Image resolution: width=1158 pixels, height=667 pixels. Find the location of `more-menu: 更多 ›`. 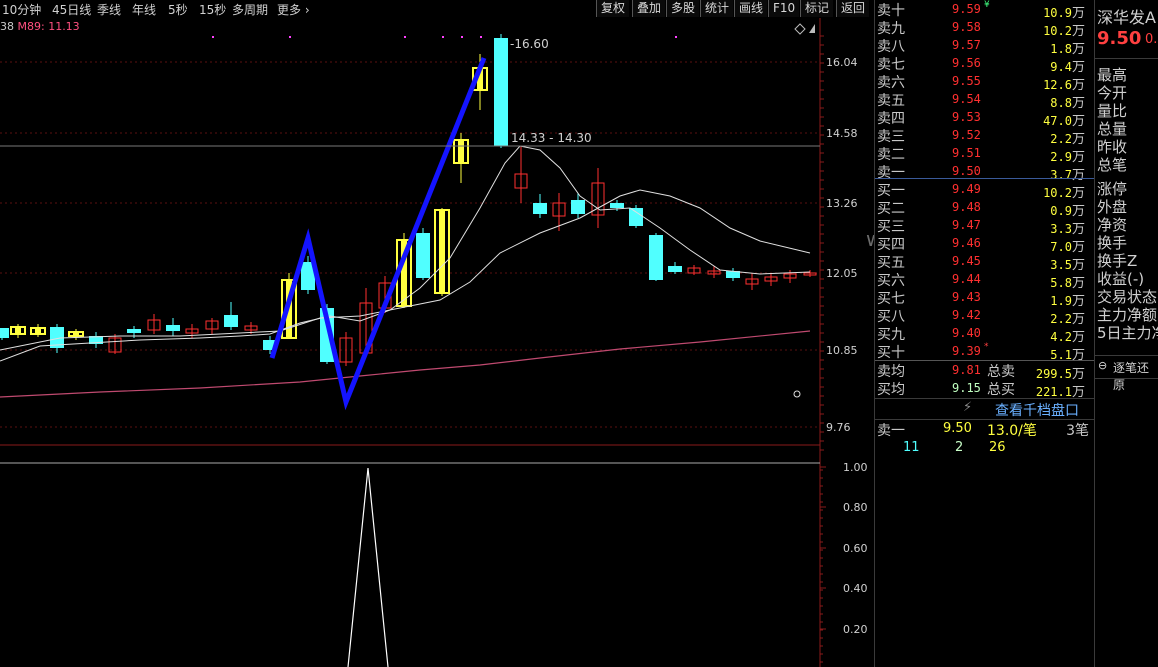

more-menu: 更多 › is located at coordinates (293, 9).